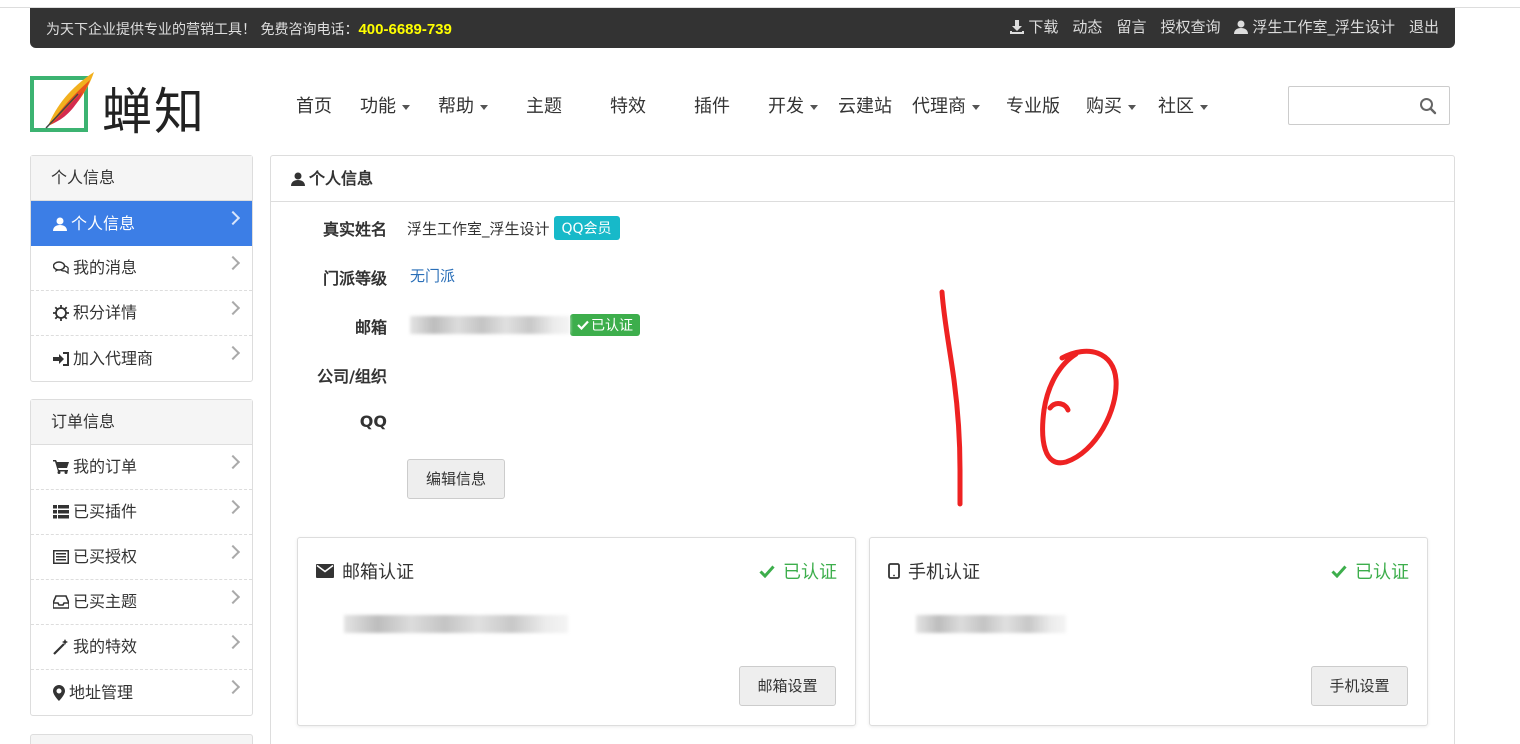 The height and width of the screenshot is (744, 1520). What do you see at coordinates (1355, 105) in the screenshot?
I see `search-input` at bounding box center [1355, 105].